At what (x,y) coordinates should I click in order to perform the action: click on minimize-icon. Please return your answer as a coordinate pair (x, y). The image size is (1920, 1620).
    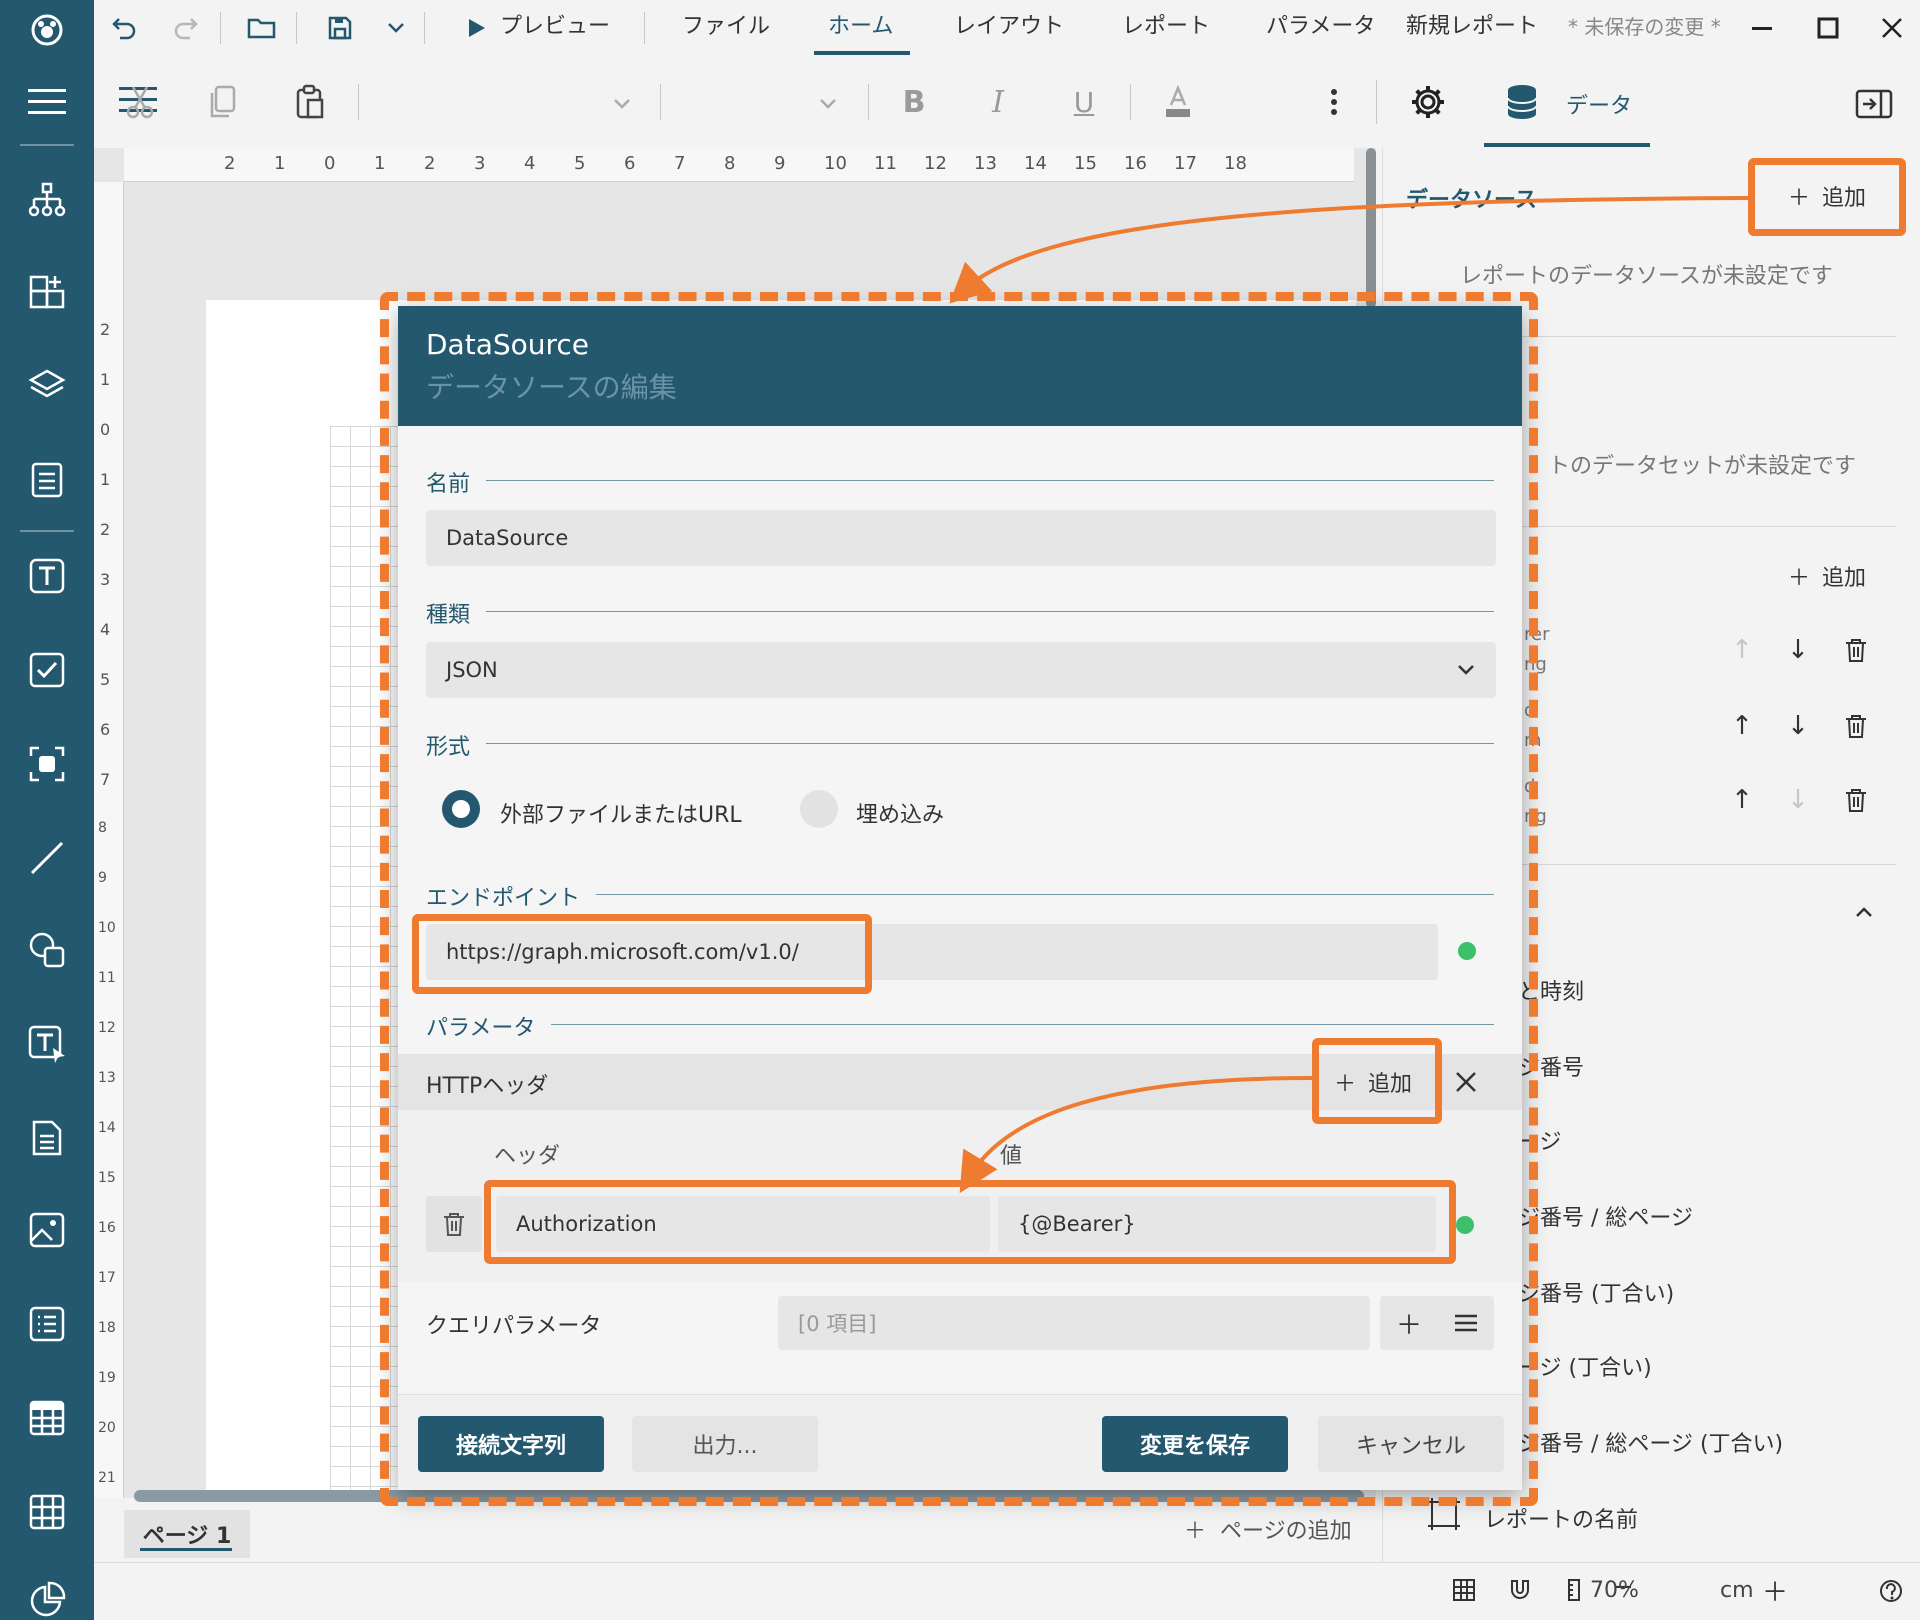
    Looking at the image, I should click on (1762, 28).